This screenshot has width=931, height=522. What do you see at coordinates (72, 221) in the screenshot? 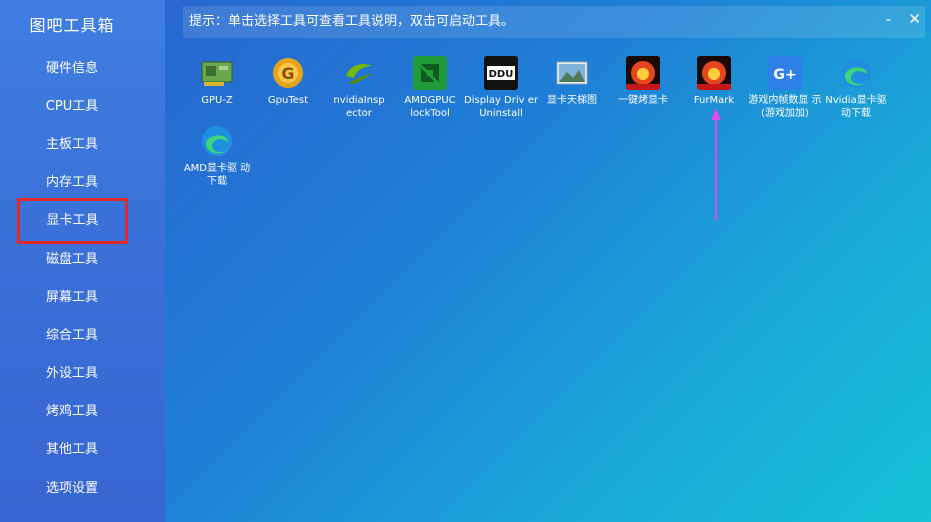
I see `sidebar-item-gpu-tools: 显卡工具` at bounding box center [72, 221].